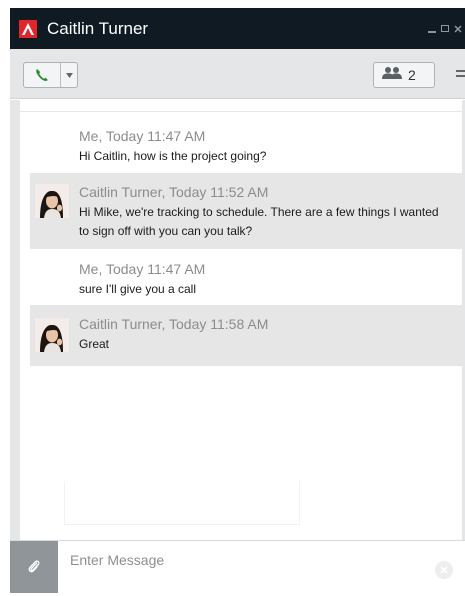 This screenshot has height=596, width=465. I want to click on phone-icon, so click(42, 75).